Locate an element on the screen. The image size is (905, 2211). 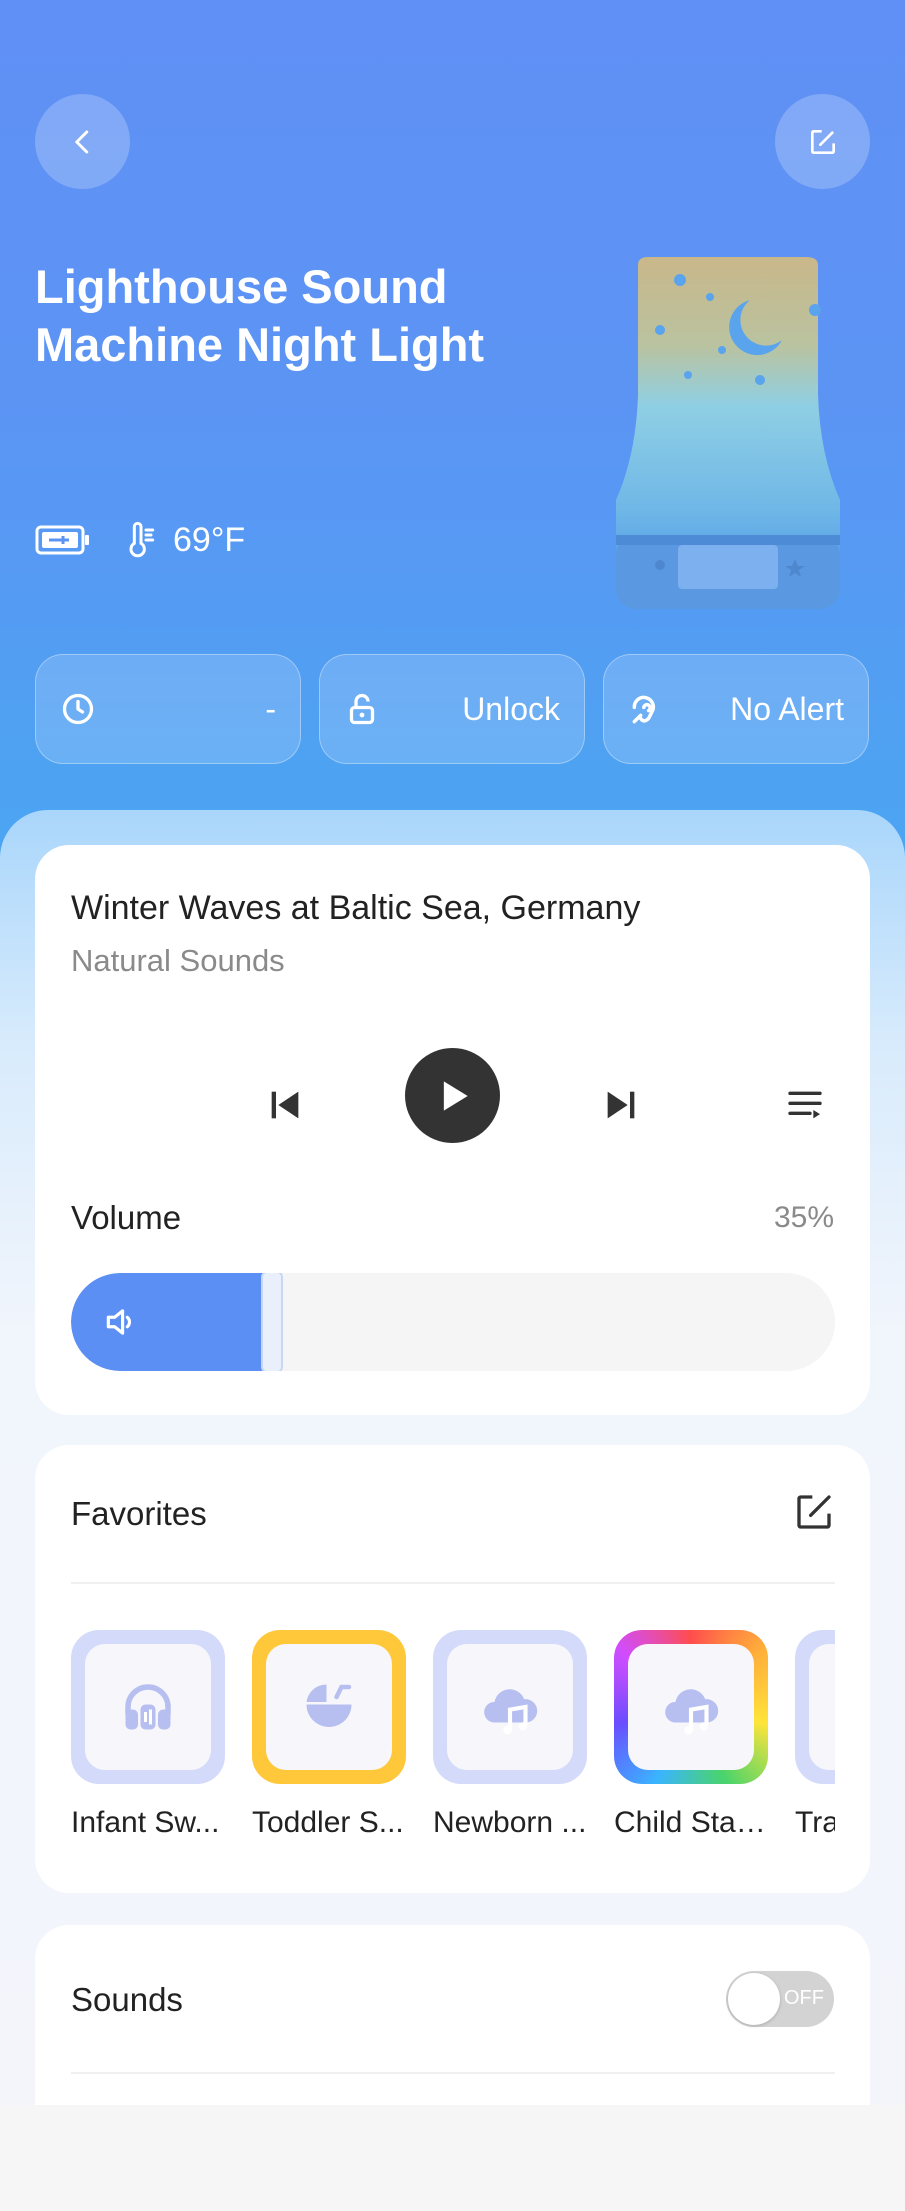
chevron-left-icon is located at coordinates (81, 141).